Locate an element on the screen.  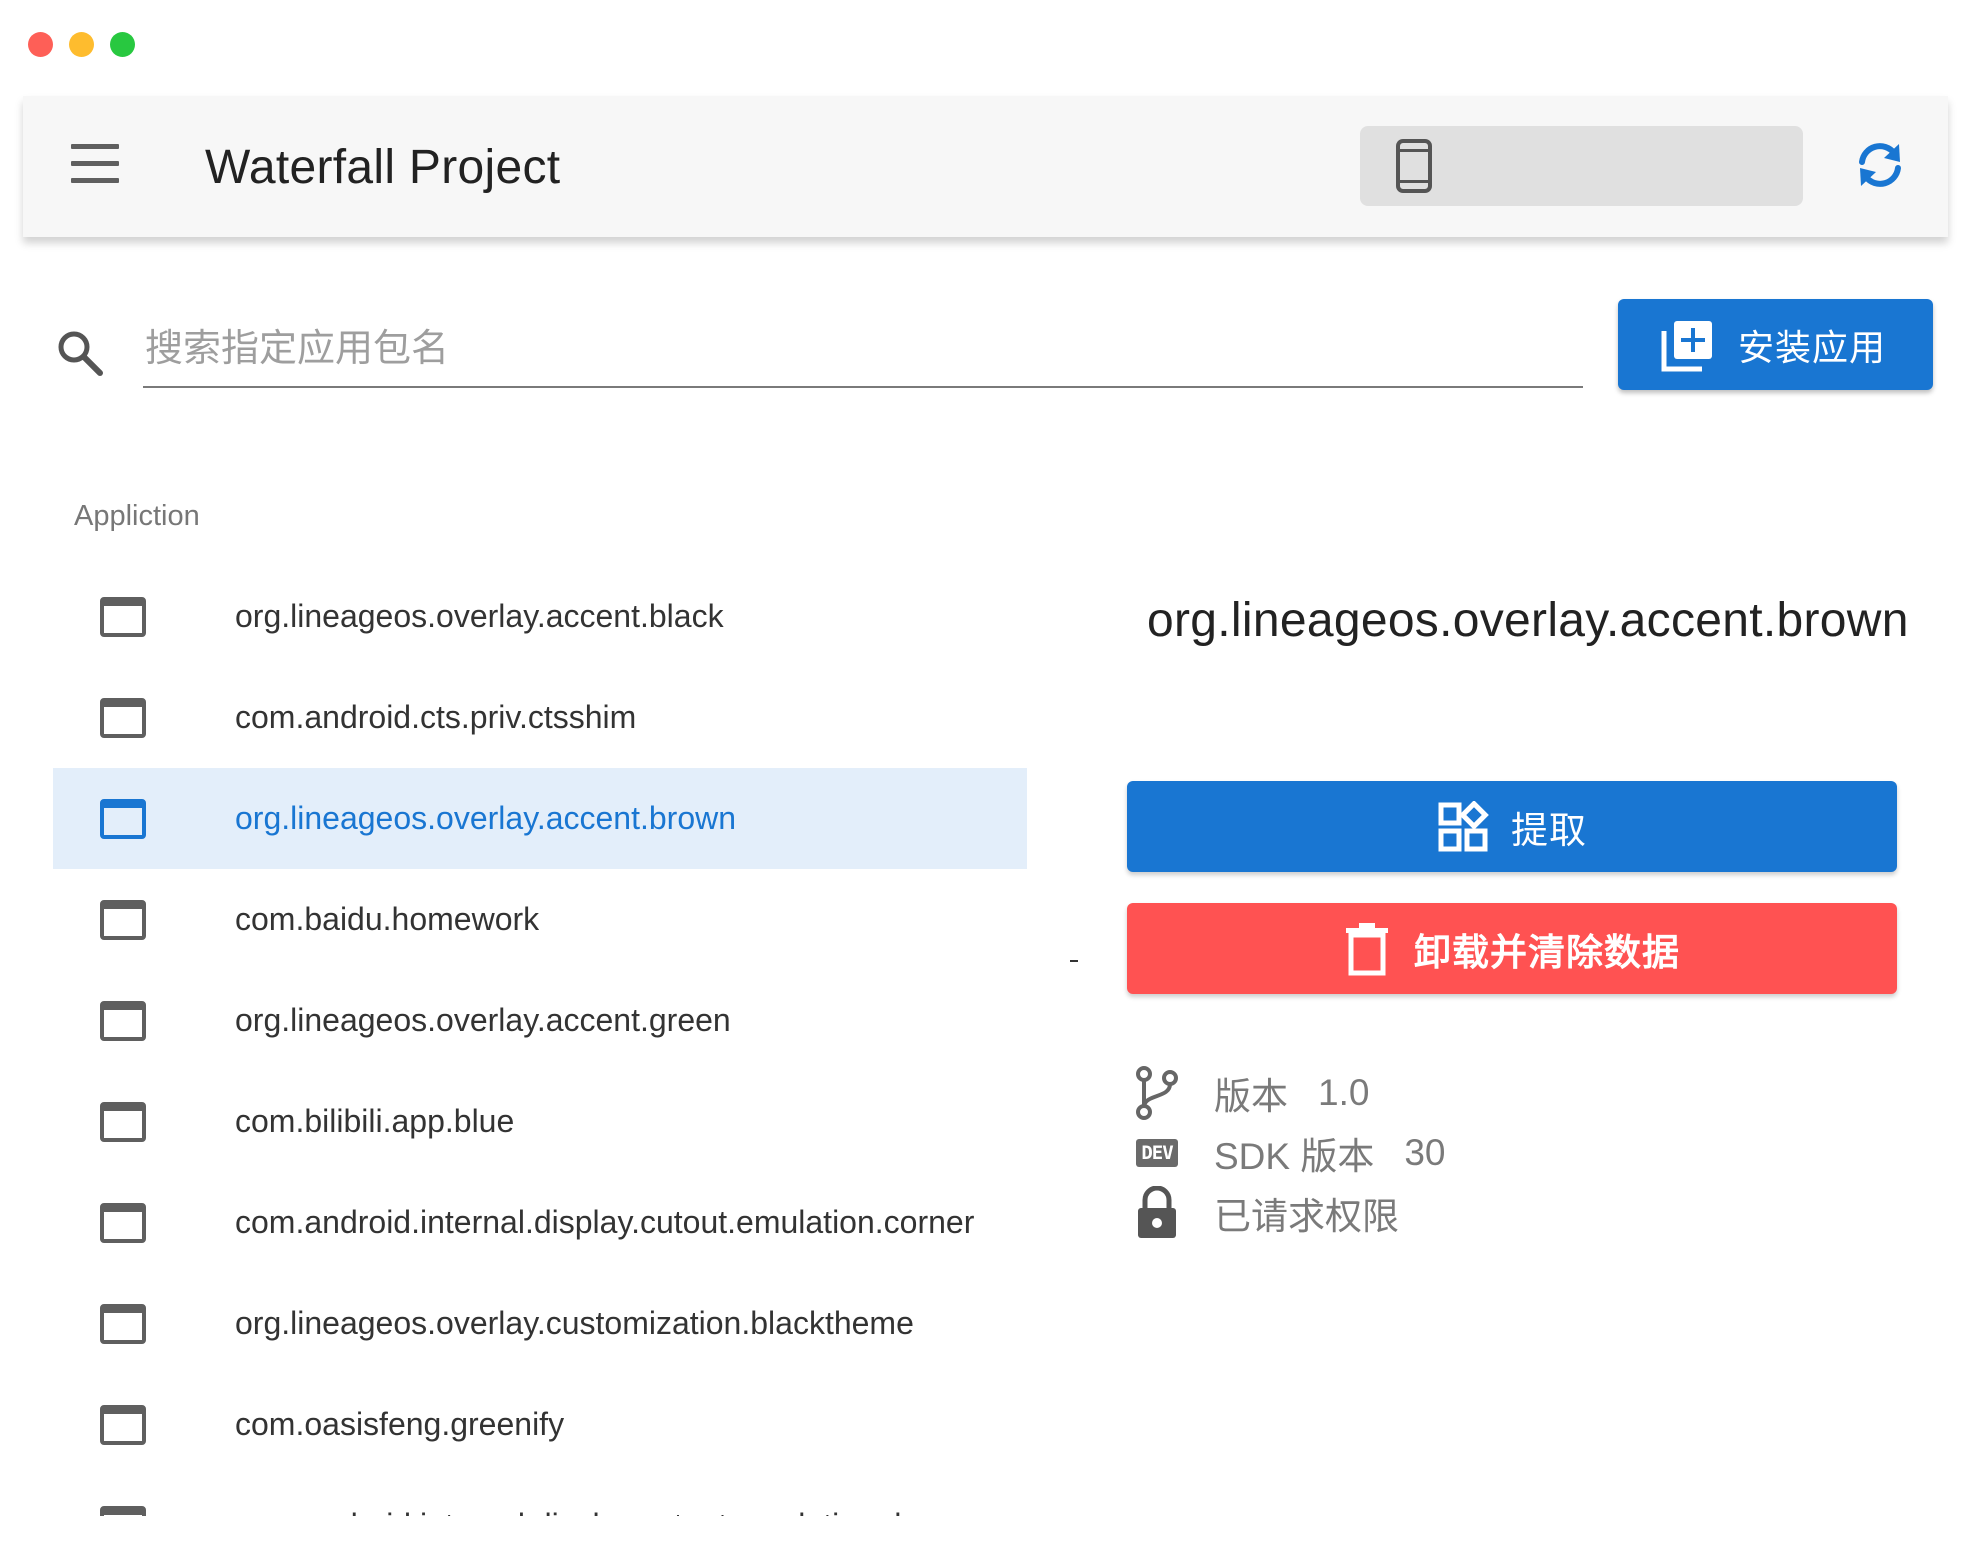
list-item: com.baidu.homework is located at coordinates (540, 919).